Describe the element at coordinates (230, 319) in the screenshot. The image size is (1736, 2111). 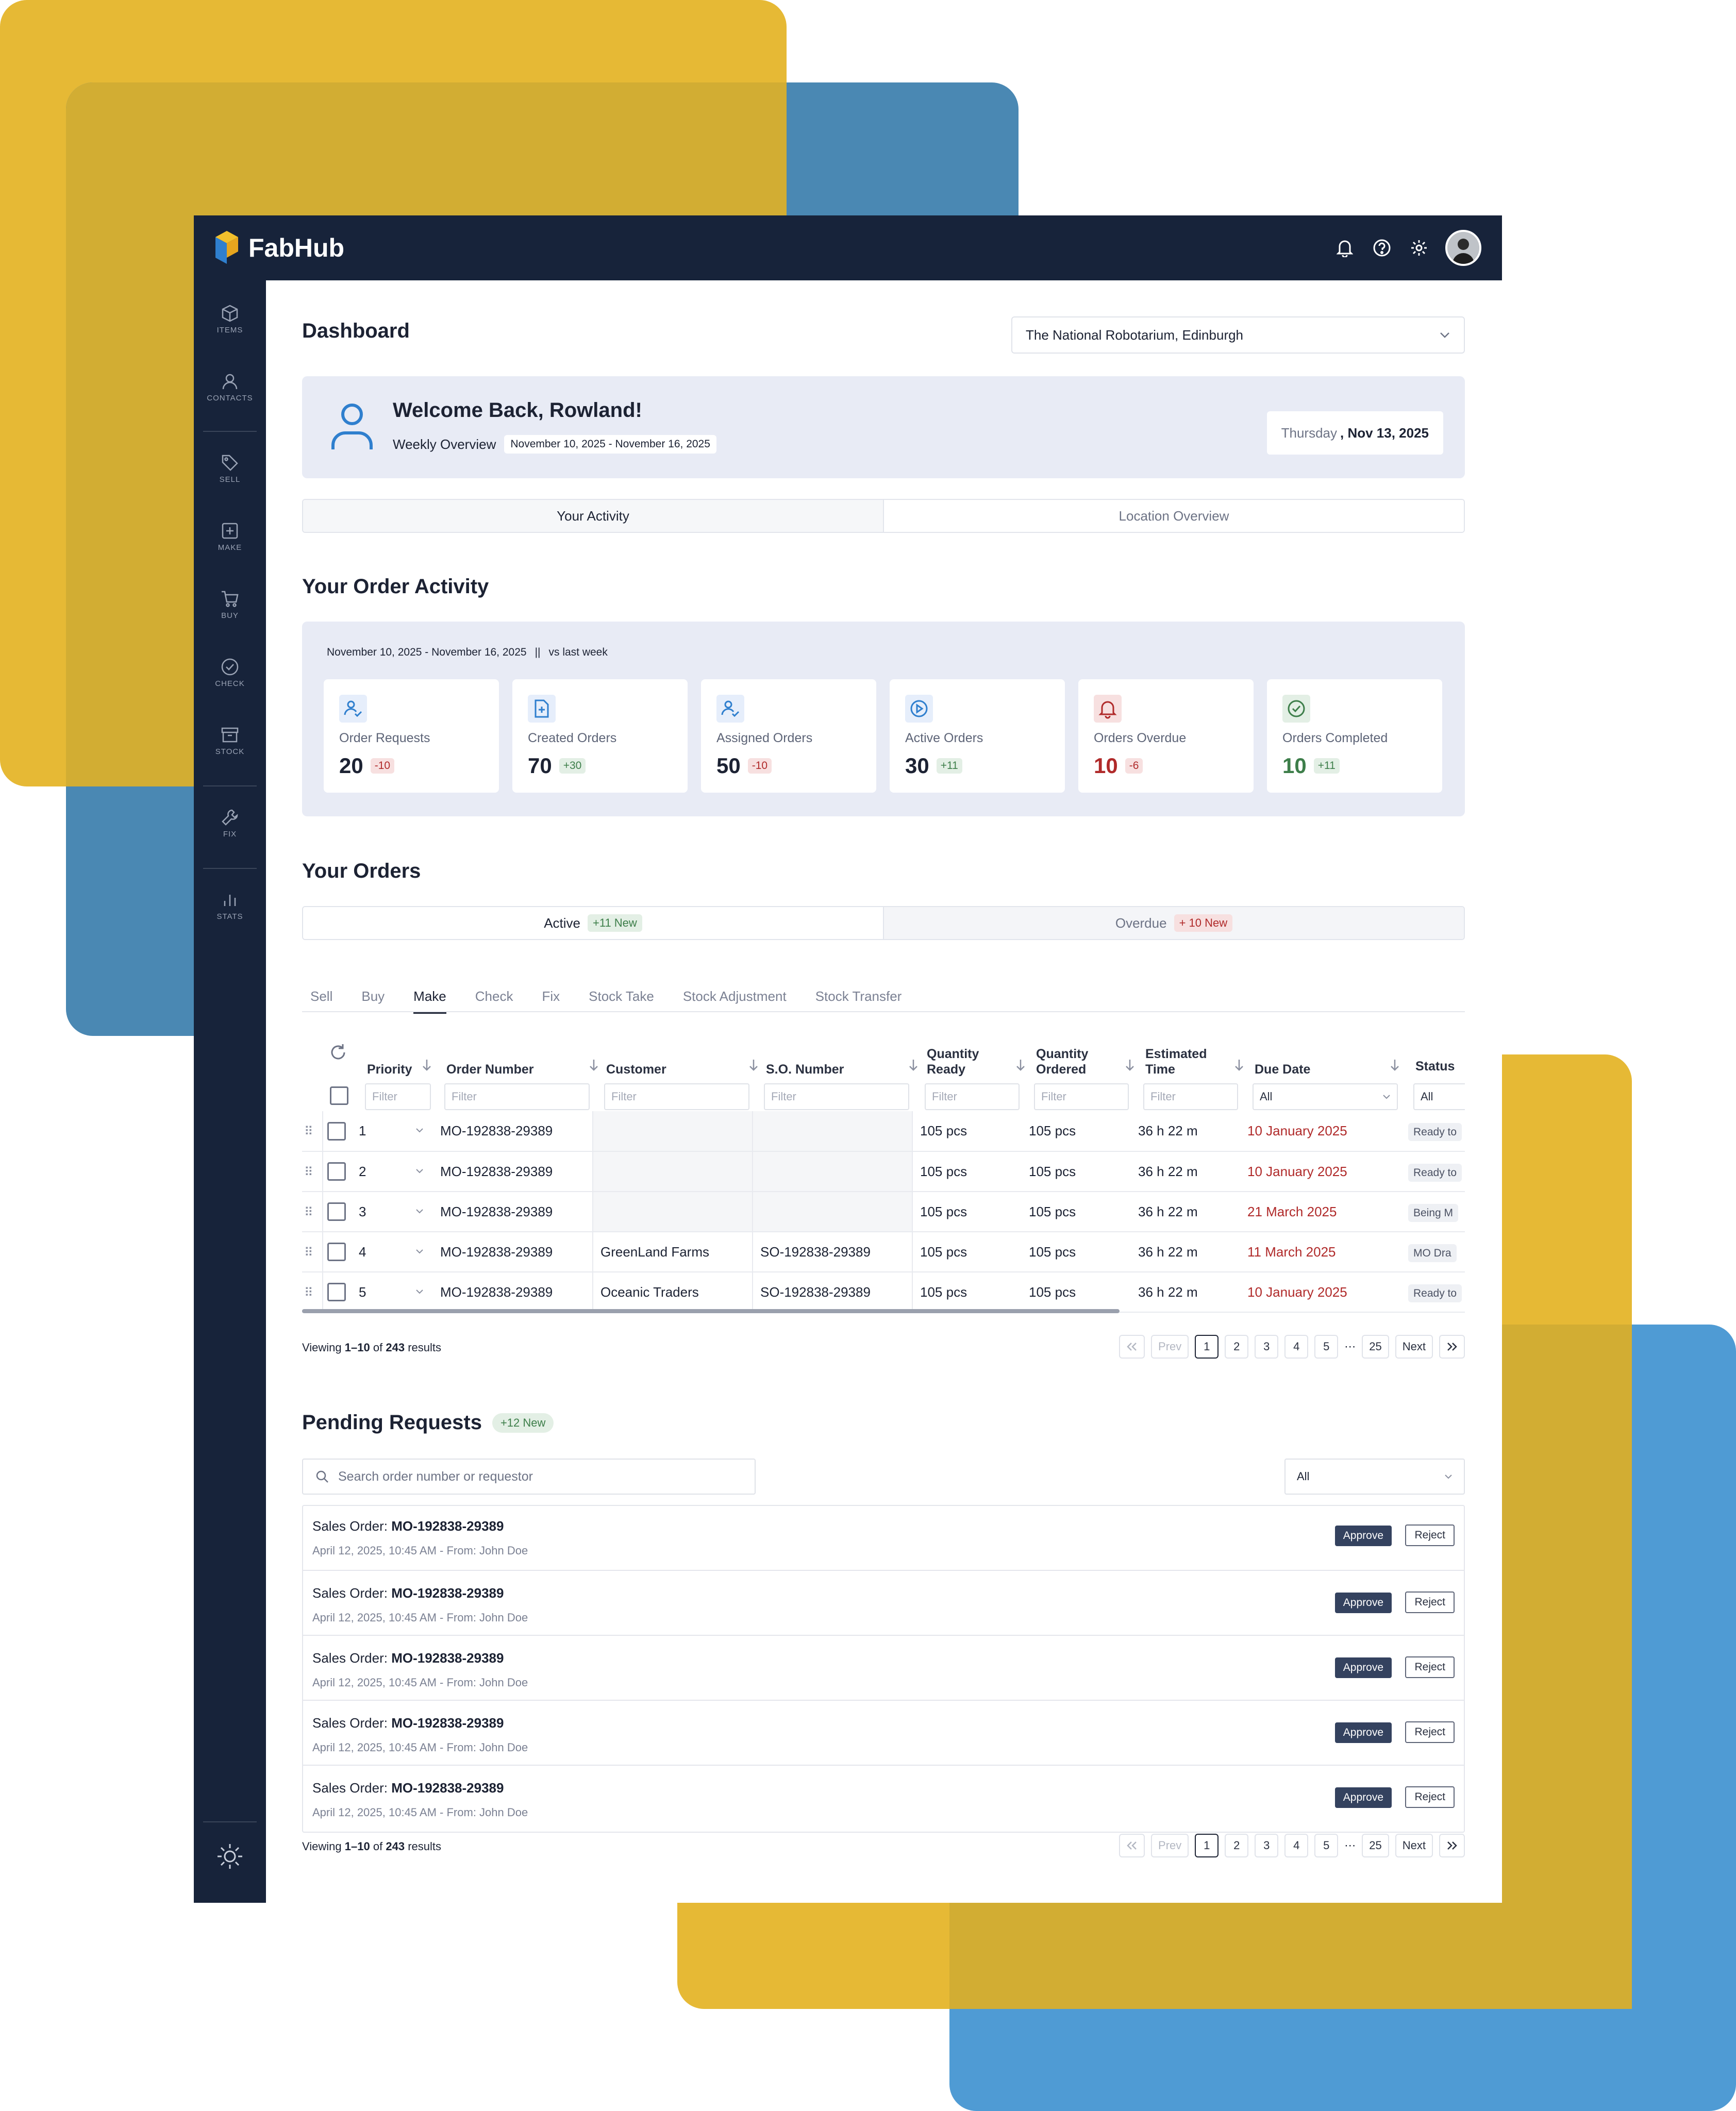
I see `sidebar-item-items: ITEMS` at that location.